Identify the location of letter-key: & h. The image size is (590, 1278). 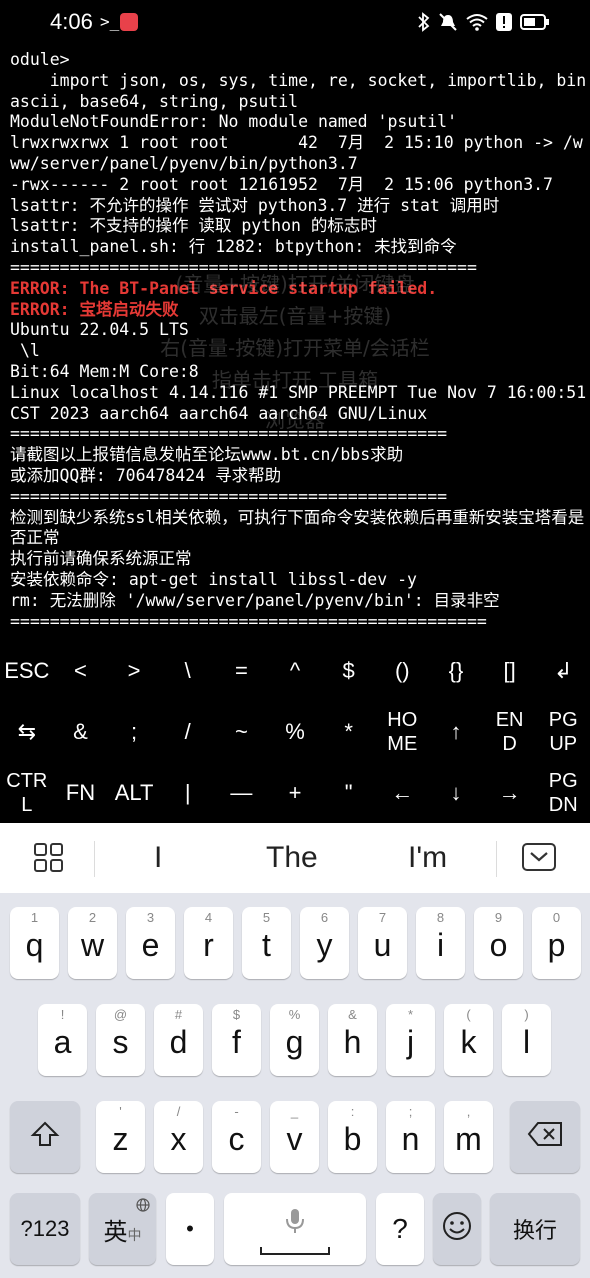
(352, 1040).